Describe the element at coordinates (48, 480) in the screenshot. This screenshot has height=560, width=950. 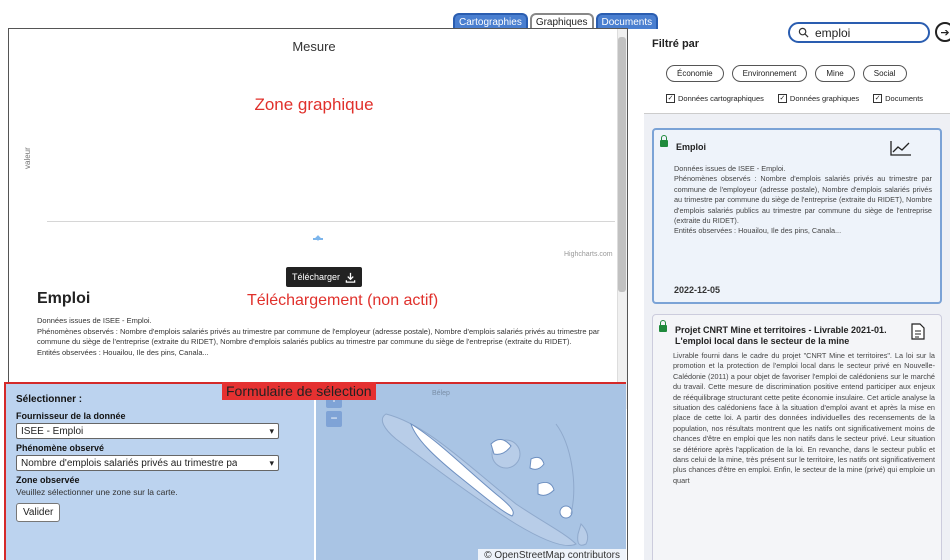
I see `zone-observed-label: Zone observée` at that location.